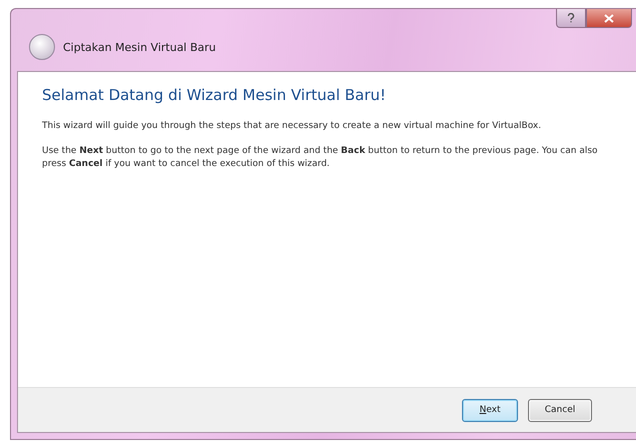 The width and height of the screenshot is (636, 445). What do you see at coordinates (214, 95) in the screenshot?
I see `page-heading: Selamat Datang di Wizard Mesin Virtual Baru!` at bounding box center [214, 95].